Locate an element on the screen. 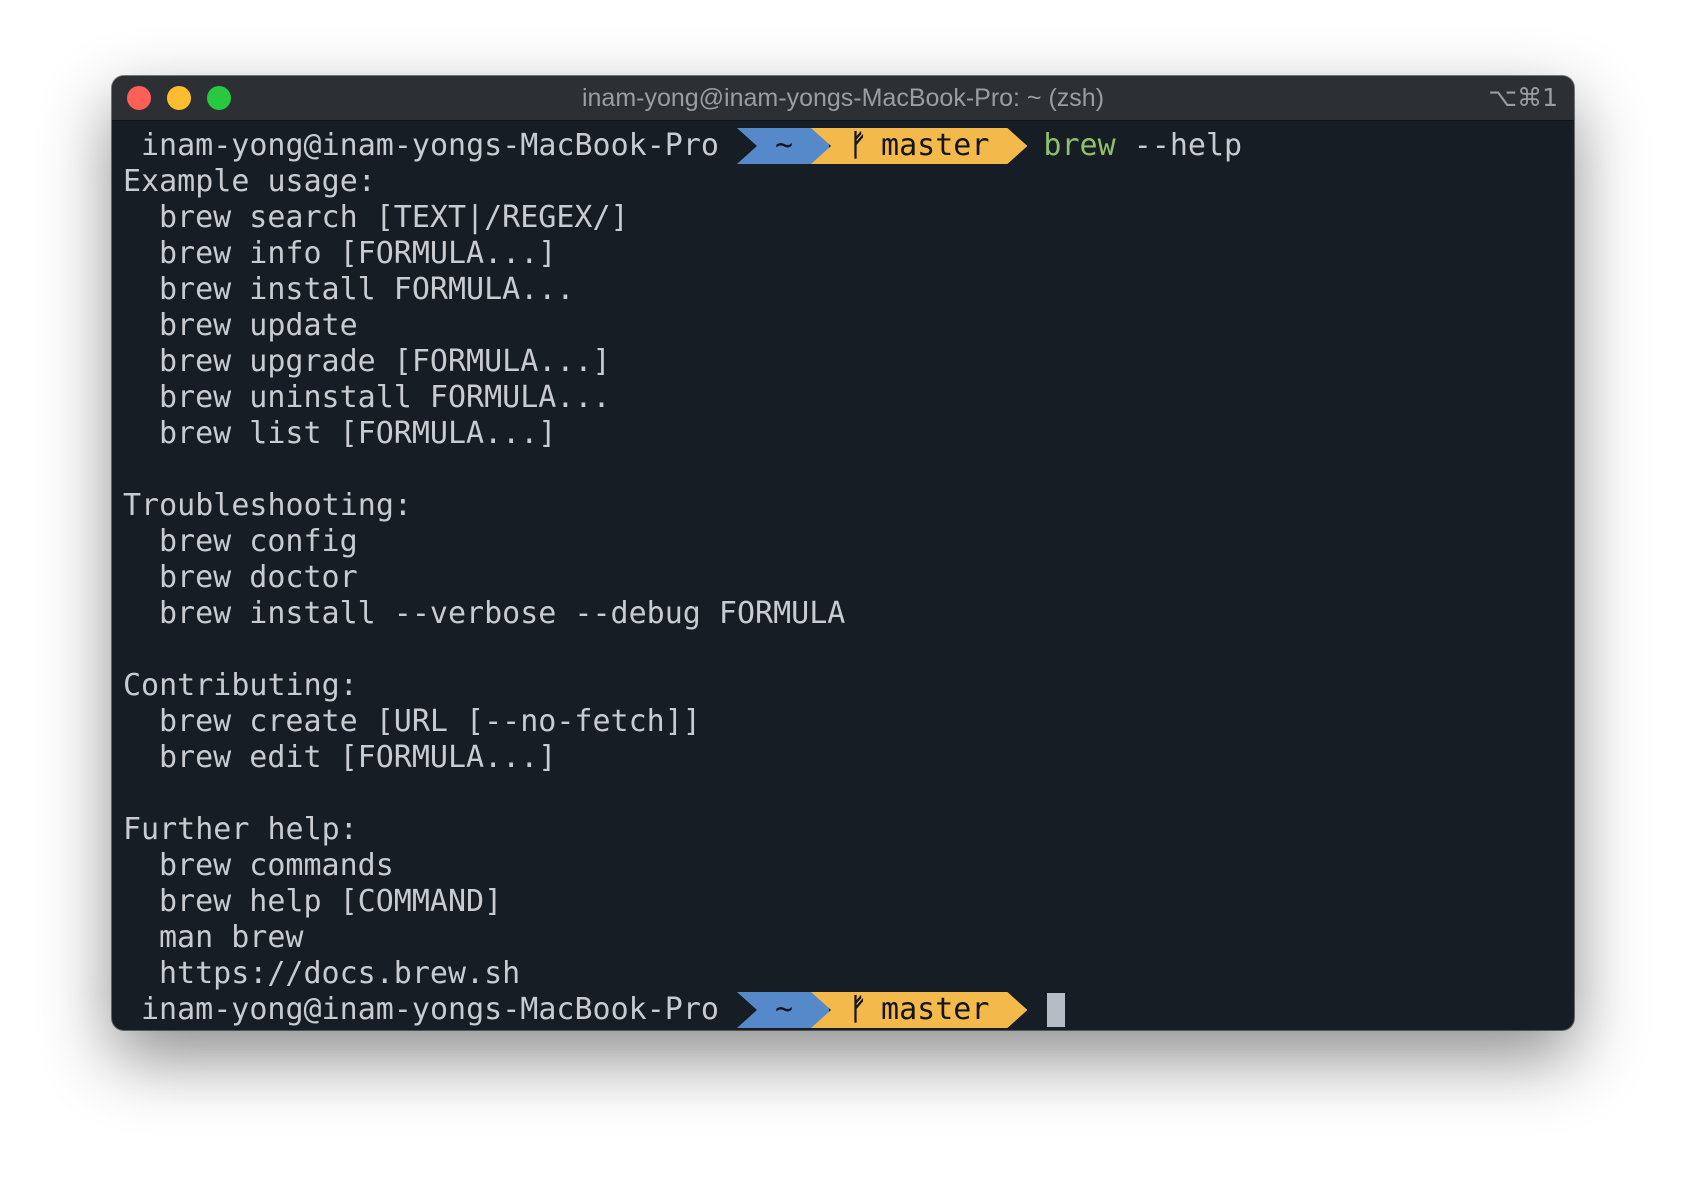 The image size is (1684, 1178). section-heading: Further help: is located at coordinates (240, 829).